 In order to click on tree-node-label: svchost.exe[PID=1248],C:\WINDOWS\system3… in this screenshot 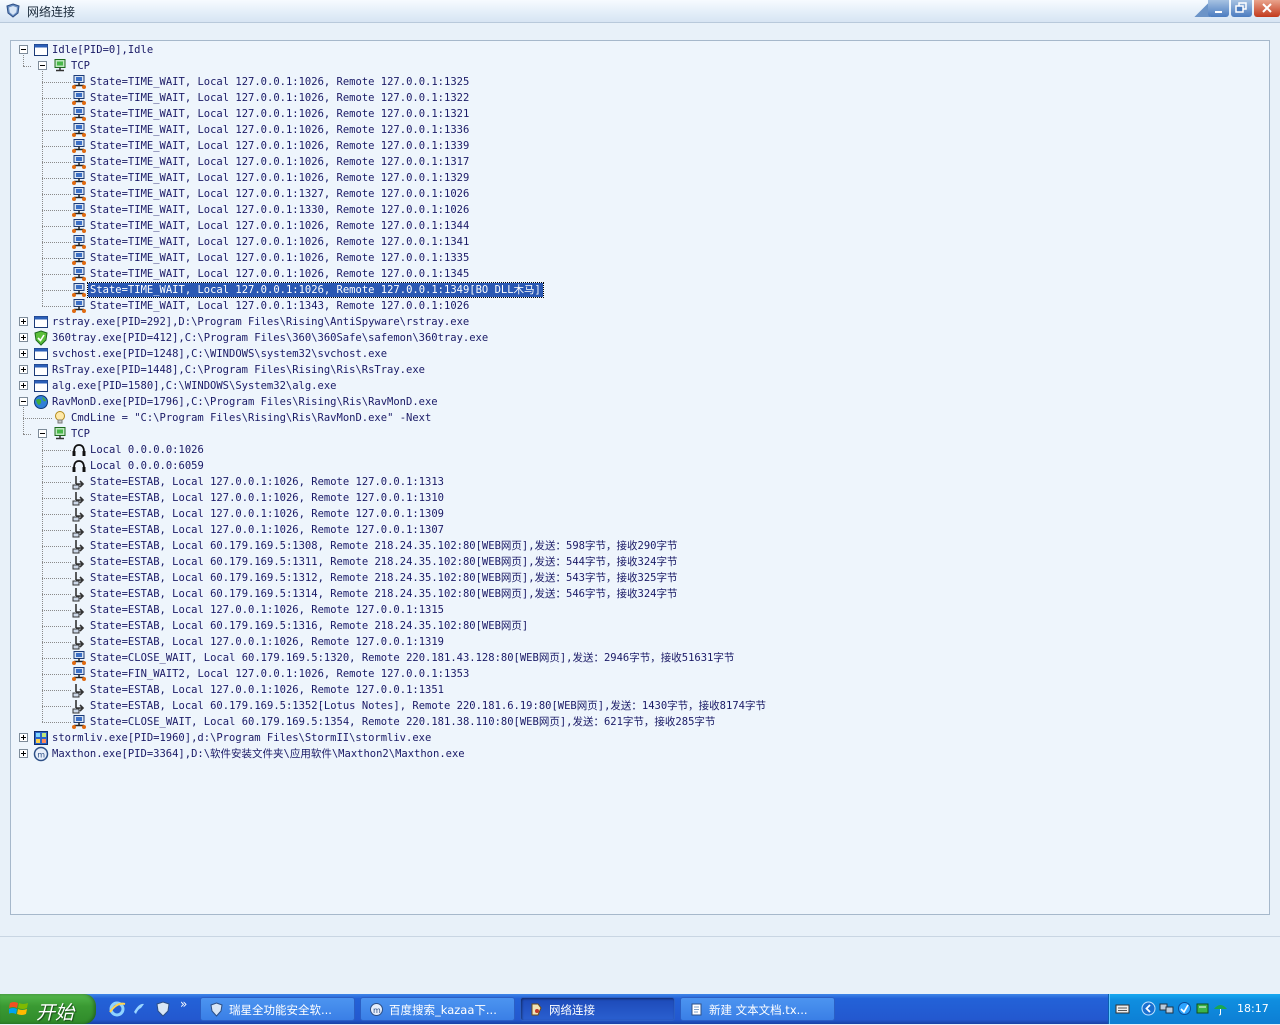, I will do `click(220, 354)`.